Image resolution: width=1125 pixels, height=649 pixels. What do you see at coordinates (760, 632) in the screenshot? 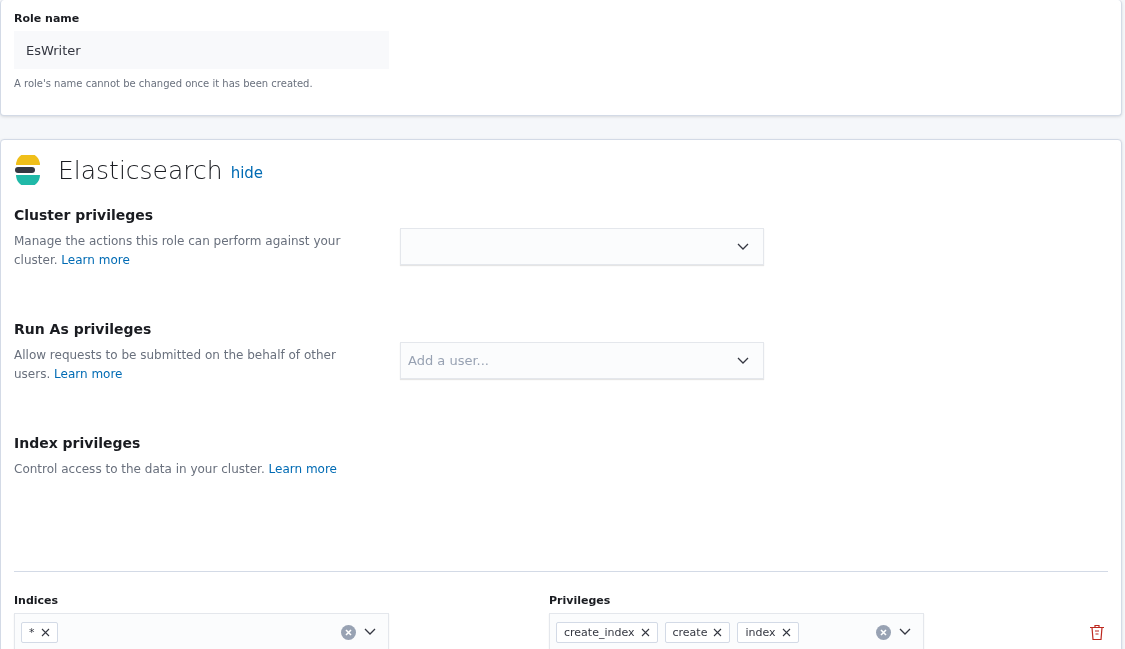
I see `tag-label: index` at bounding box center [760, 632].